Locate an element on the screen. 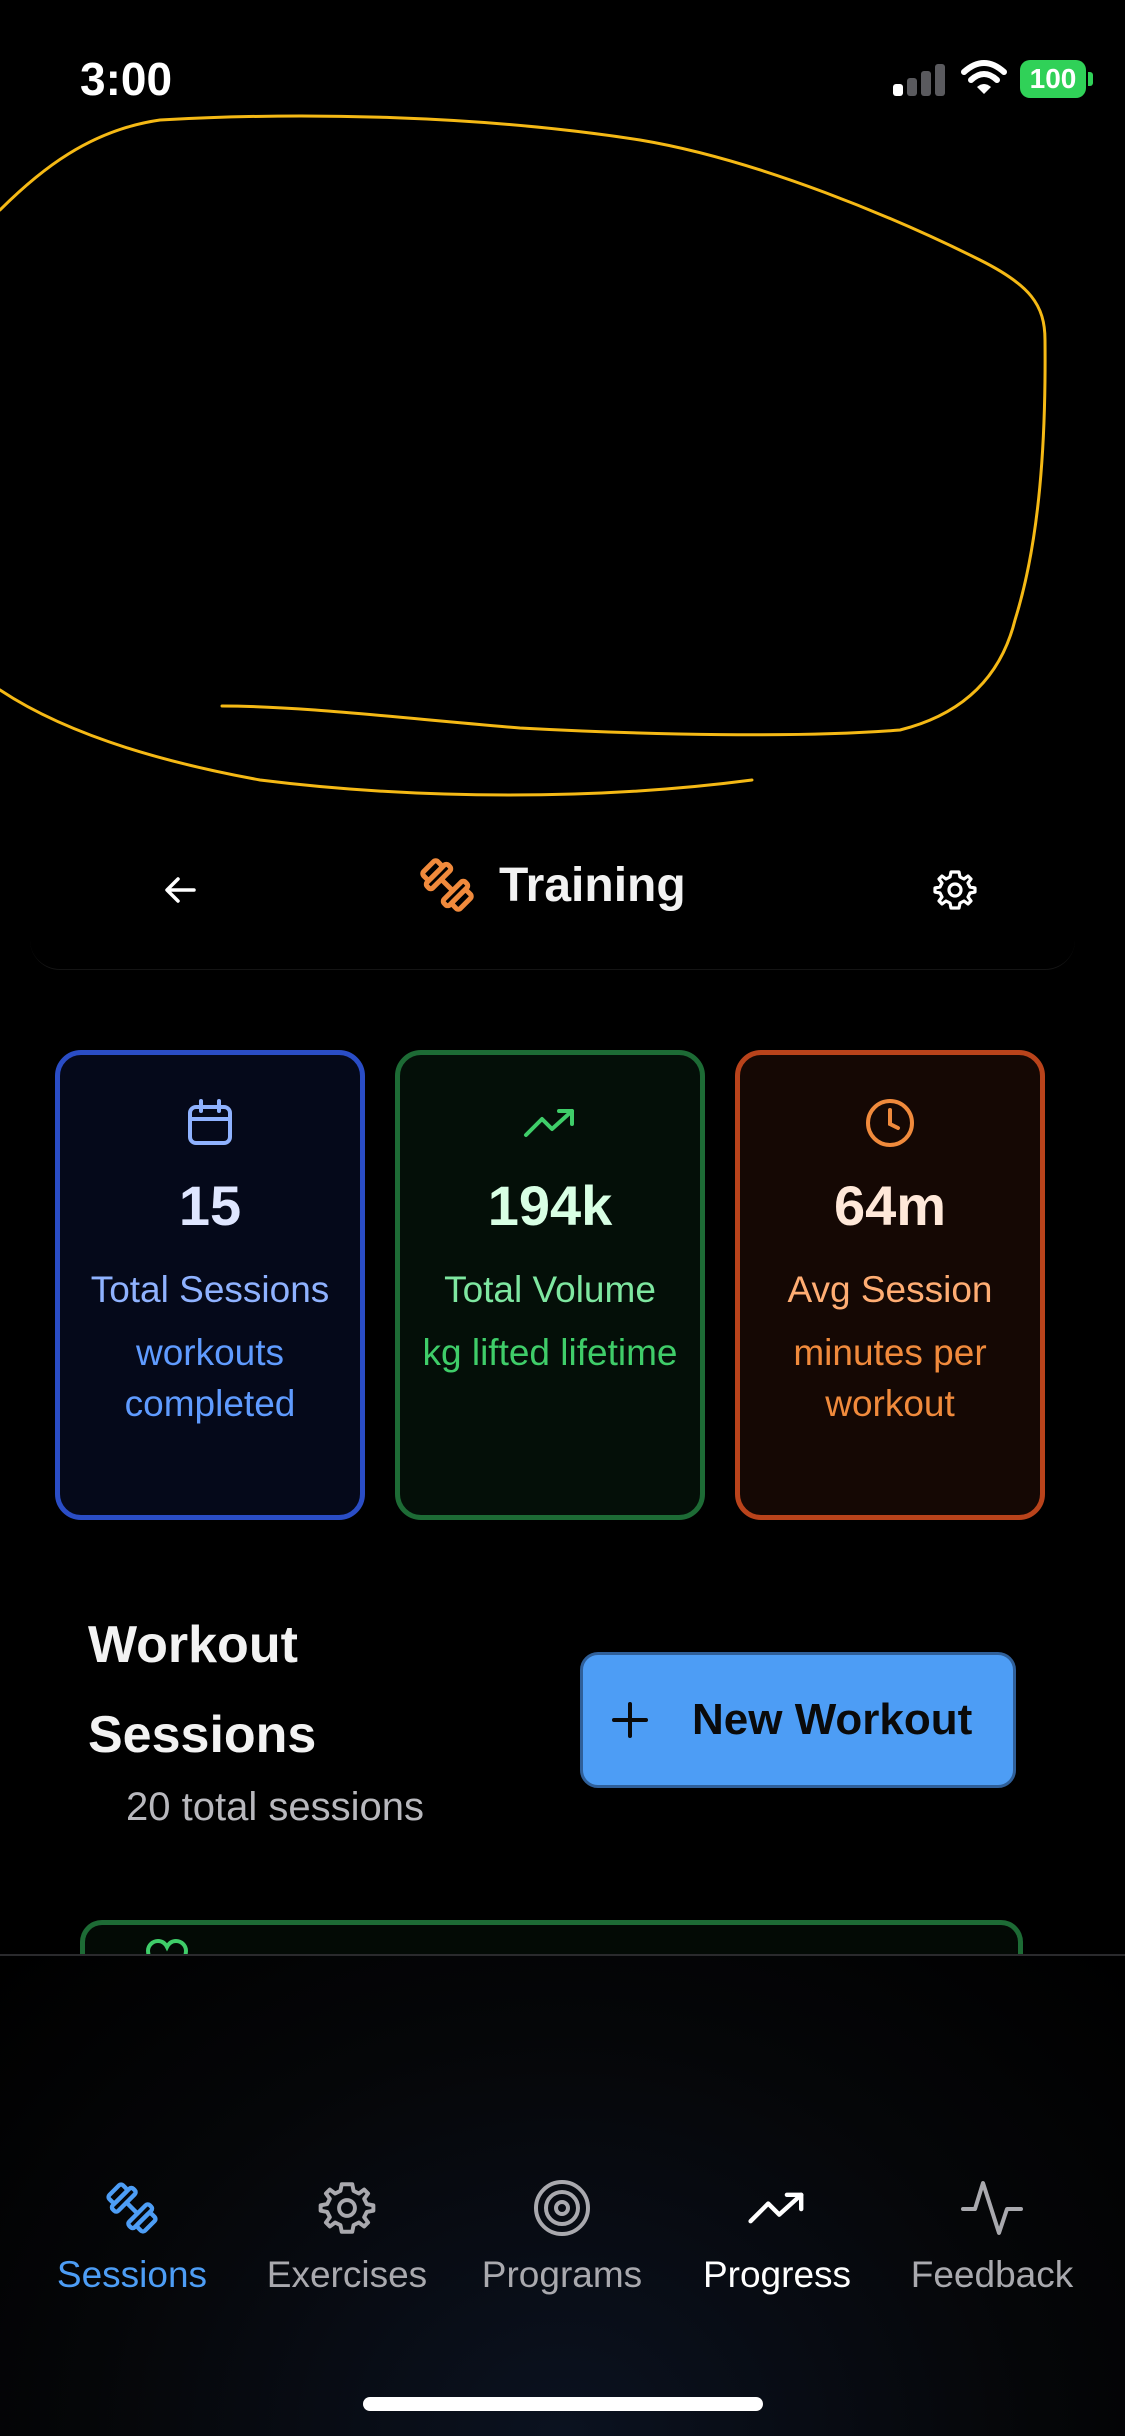 This screenshot has height=2436, width=1125. settings-button is located at coordinates (955, 890).